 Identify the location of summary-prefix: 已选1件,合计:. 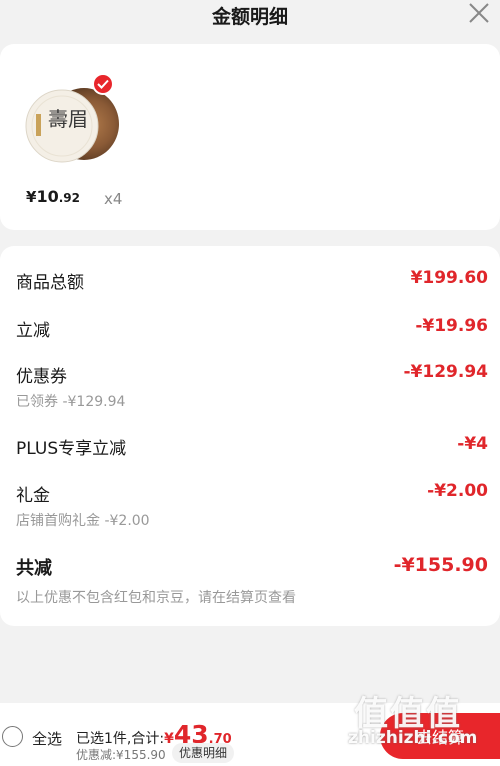
(120, 739).